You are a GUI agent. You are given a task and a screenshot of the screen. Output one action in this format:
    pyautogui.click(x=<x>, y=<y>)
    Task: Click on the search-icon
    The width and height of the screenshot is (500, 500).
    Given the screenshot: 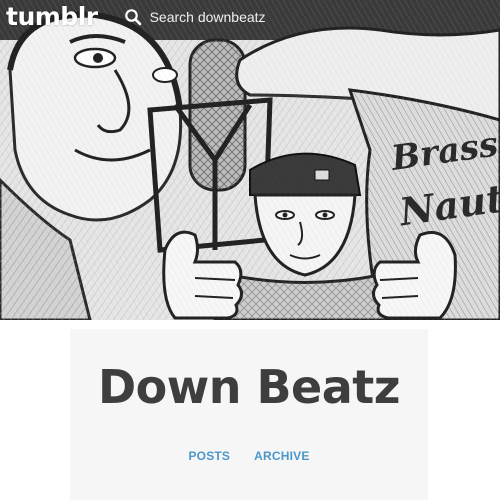 What is the action you would take?
    pyautogui.click(x=133, y=17)
    